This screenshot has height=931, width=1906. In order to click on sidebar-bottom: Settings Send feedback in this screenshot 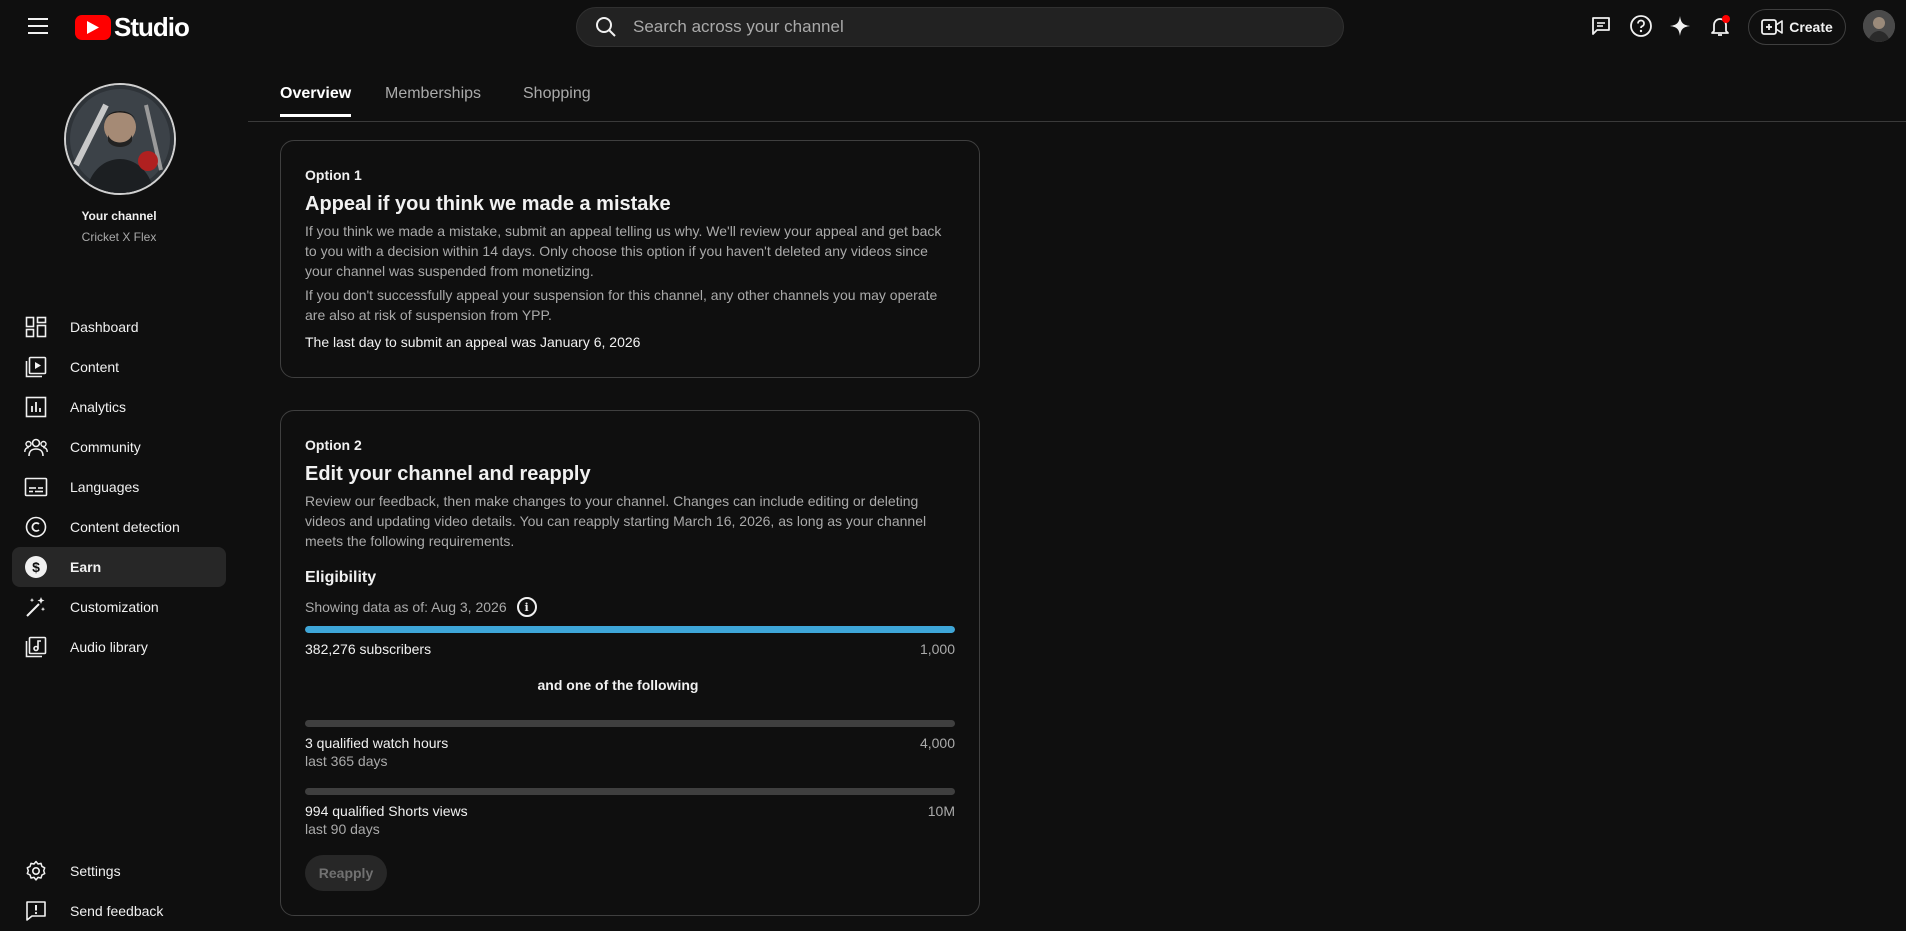, I will do `click(119, 891)`.